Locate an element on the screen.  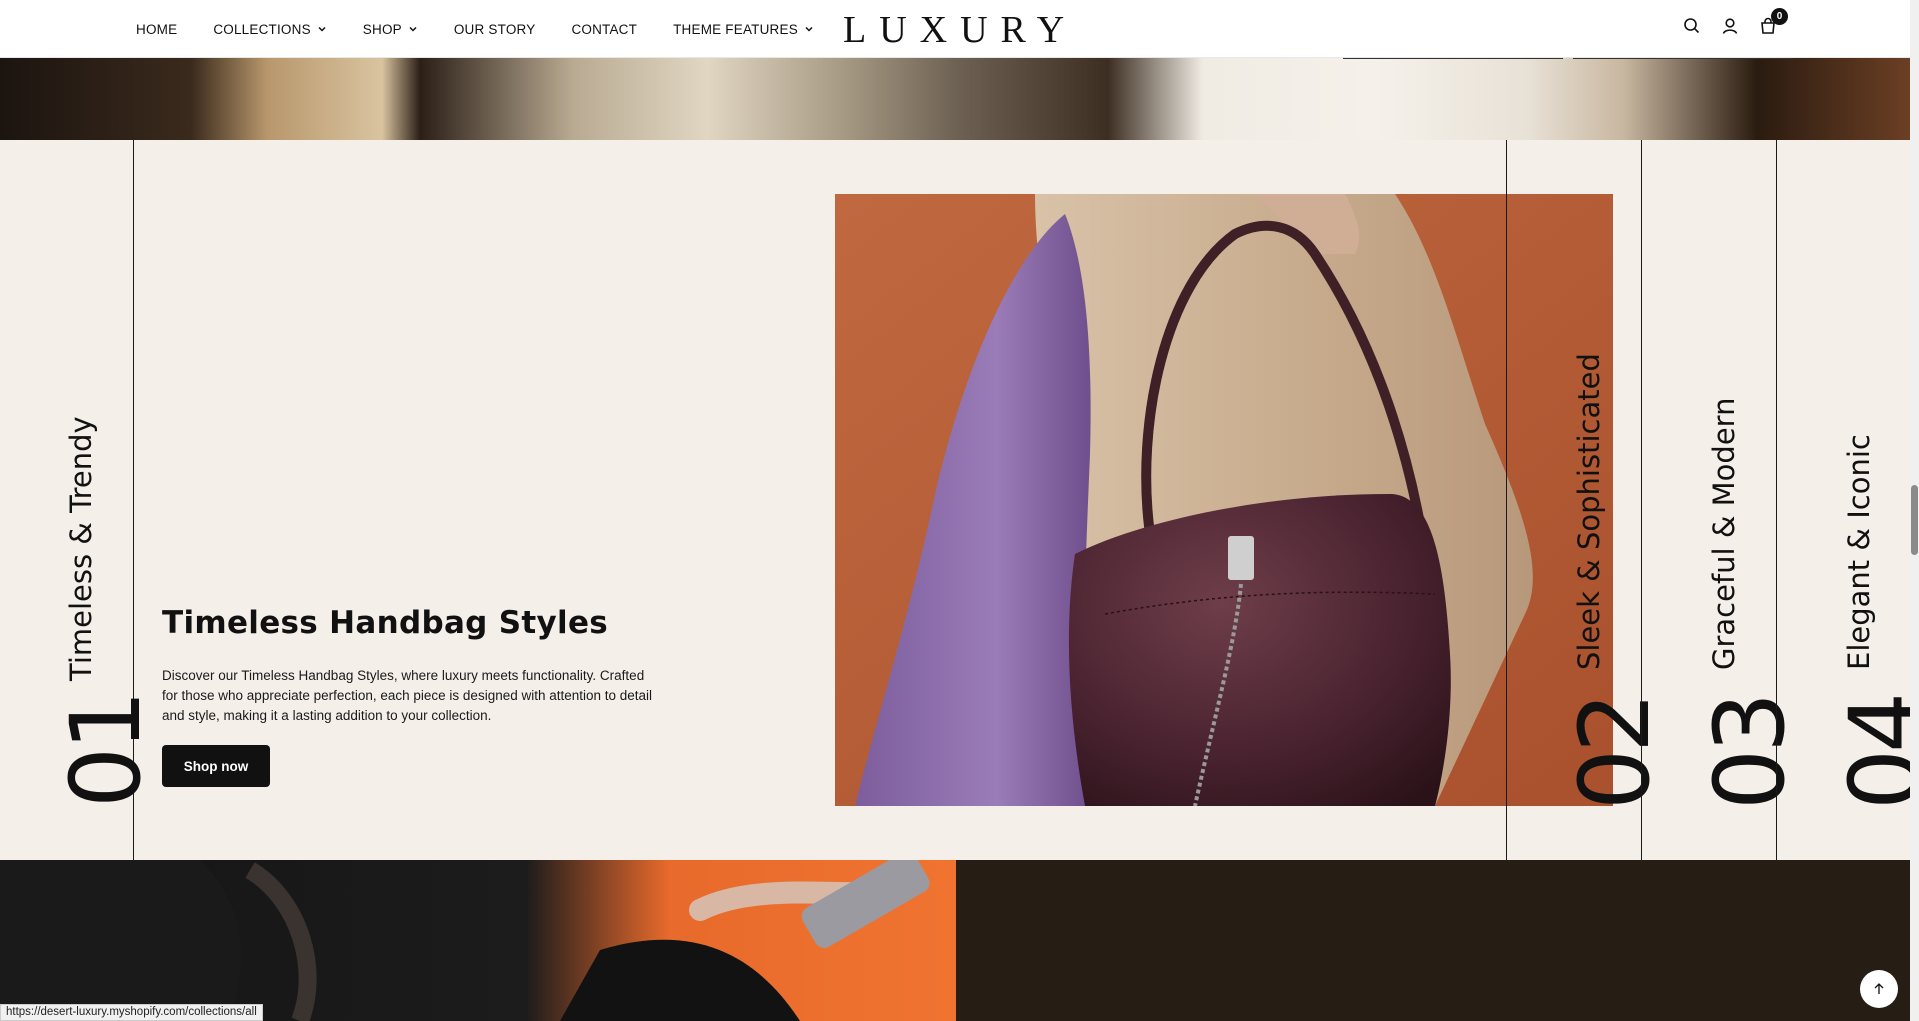
cart-icon: 0 is located at coordinates (1773, 22).